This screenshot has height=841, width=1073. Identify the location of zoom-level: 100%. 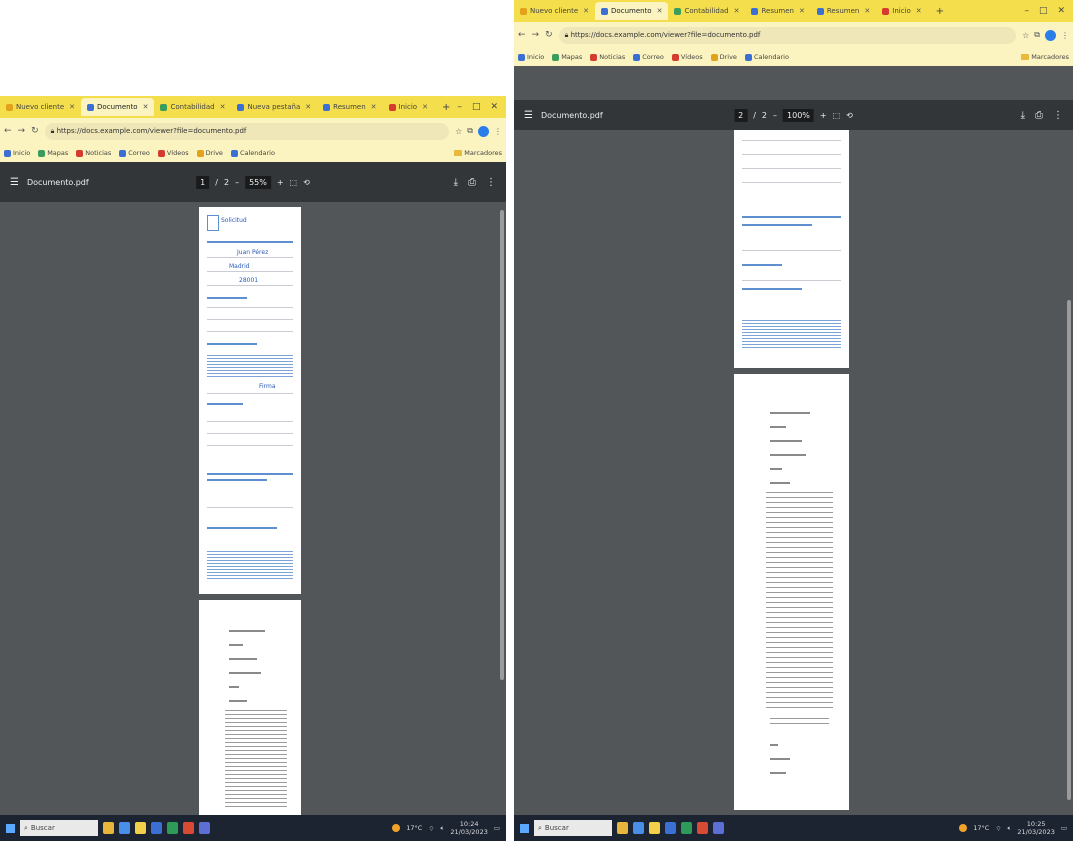
(798, 115).